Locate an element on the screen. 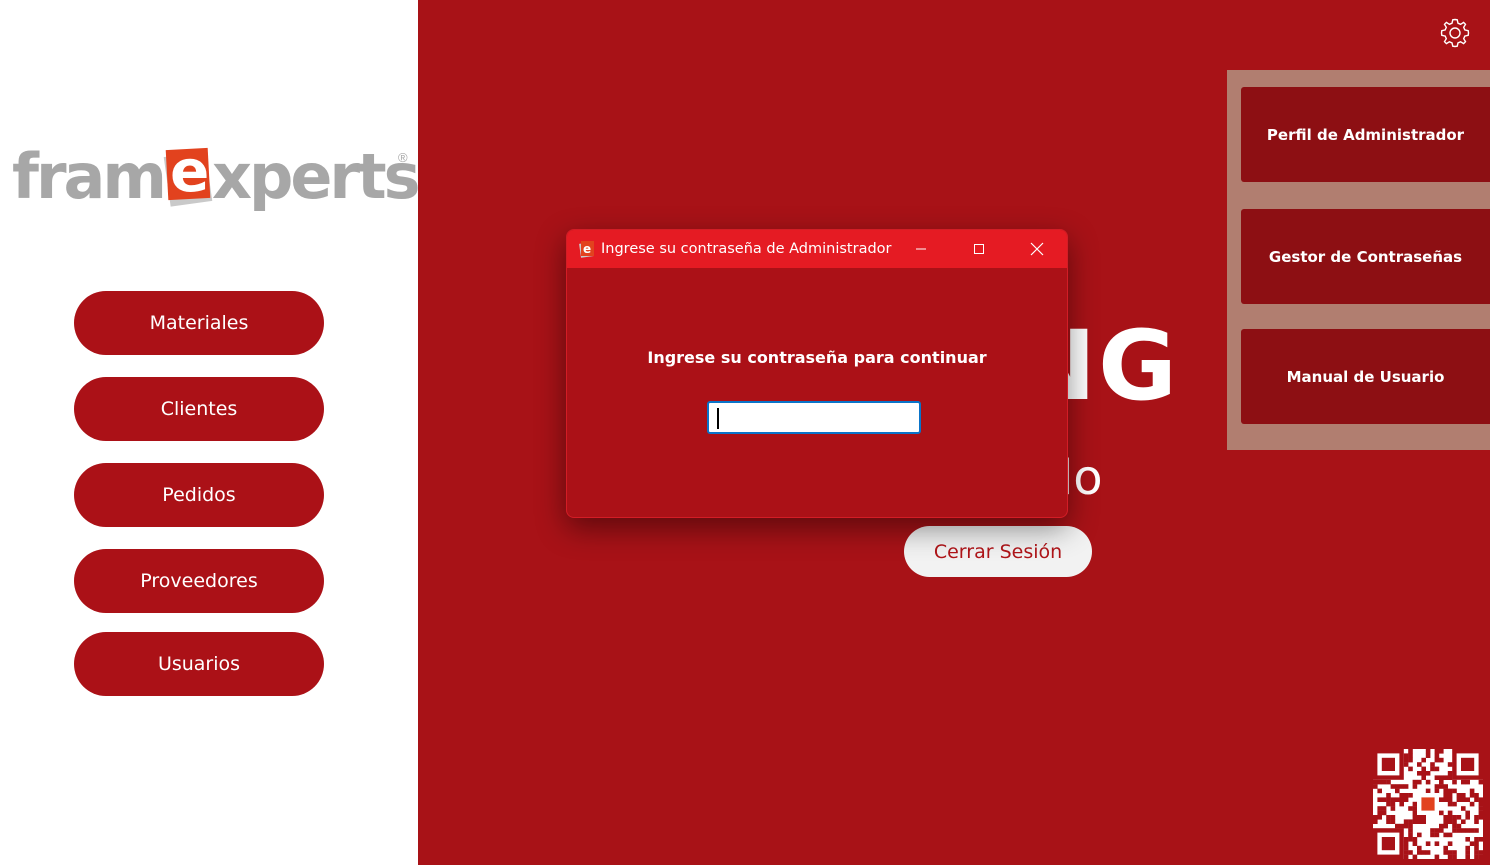  logout-button: Cerrar Sesión is located at coordinates (998, 551).